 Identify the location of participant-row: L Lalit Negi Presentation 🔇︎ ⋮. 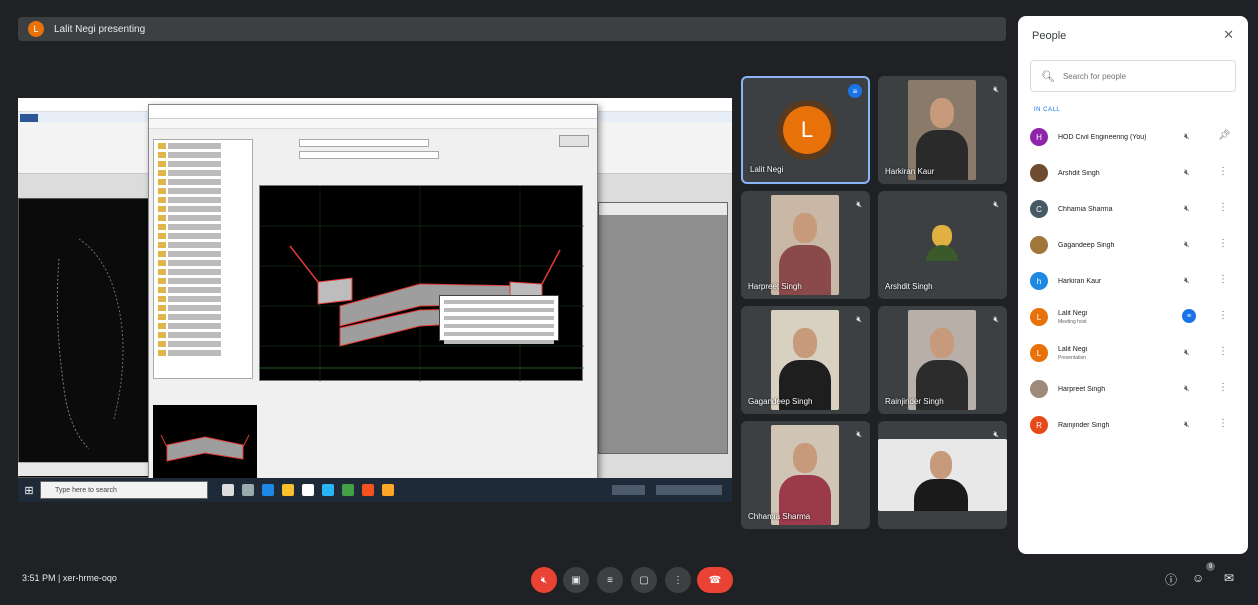
(1133, 353).